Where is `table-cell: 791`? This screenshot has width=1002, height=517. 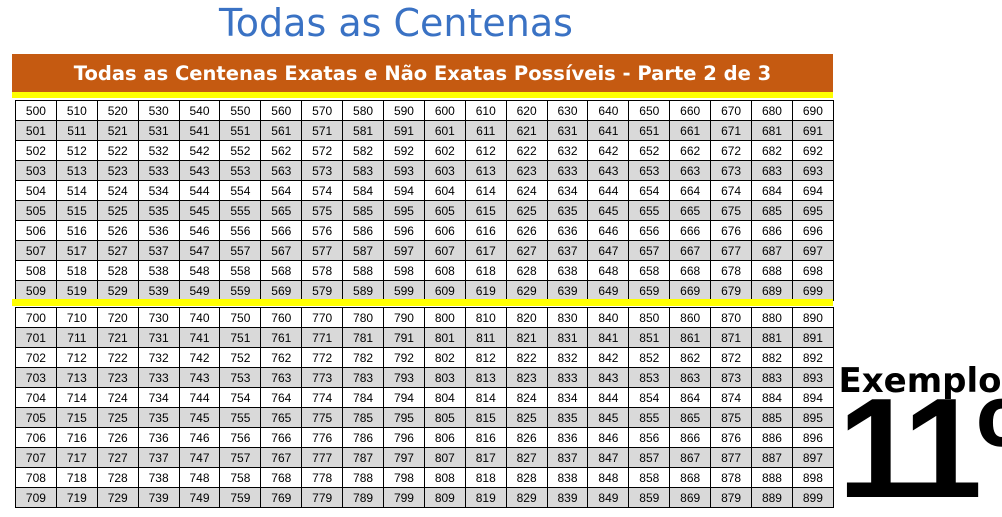
table-cell: 791 is located at coordinates (404, 337).